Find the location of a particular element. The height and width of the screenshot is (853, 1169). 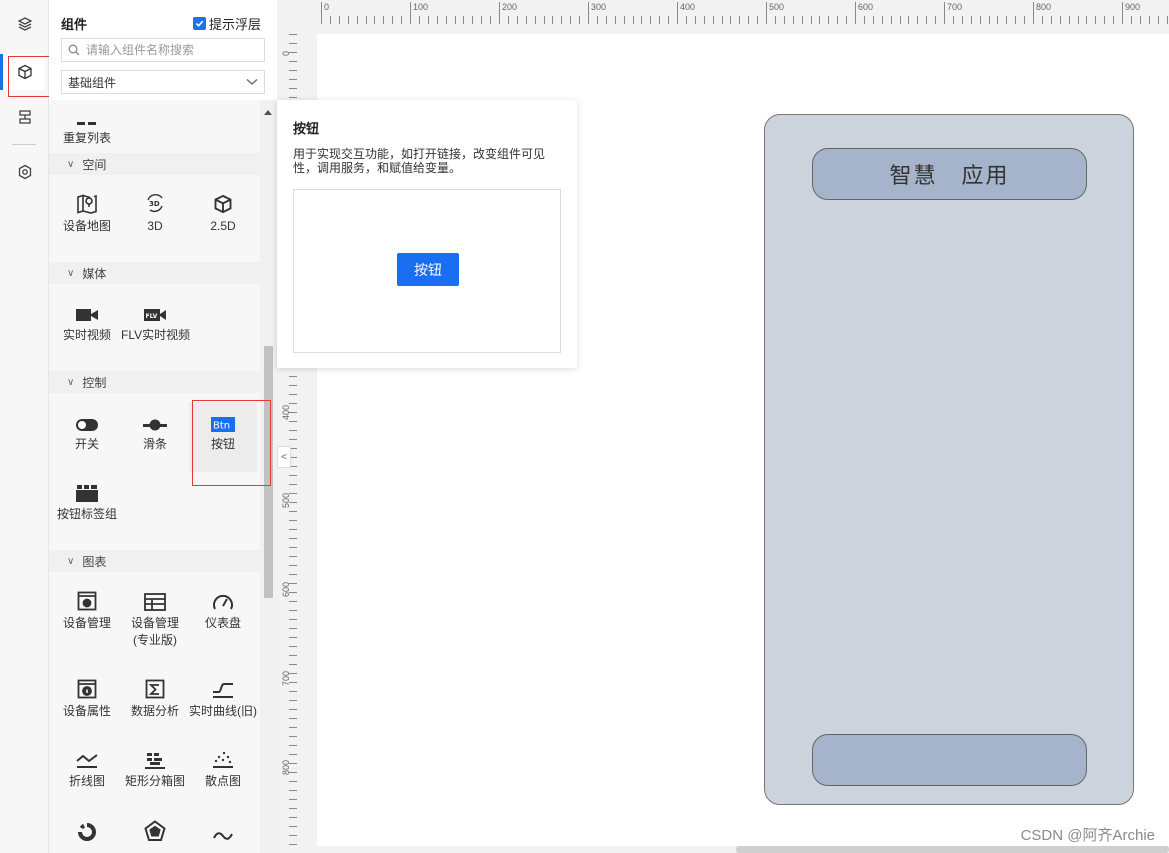

component-item-line-chart: 折线图 is located at coordinates (87, 774).